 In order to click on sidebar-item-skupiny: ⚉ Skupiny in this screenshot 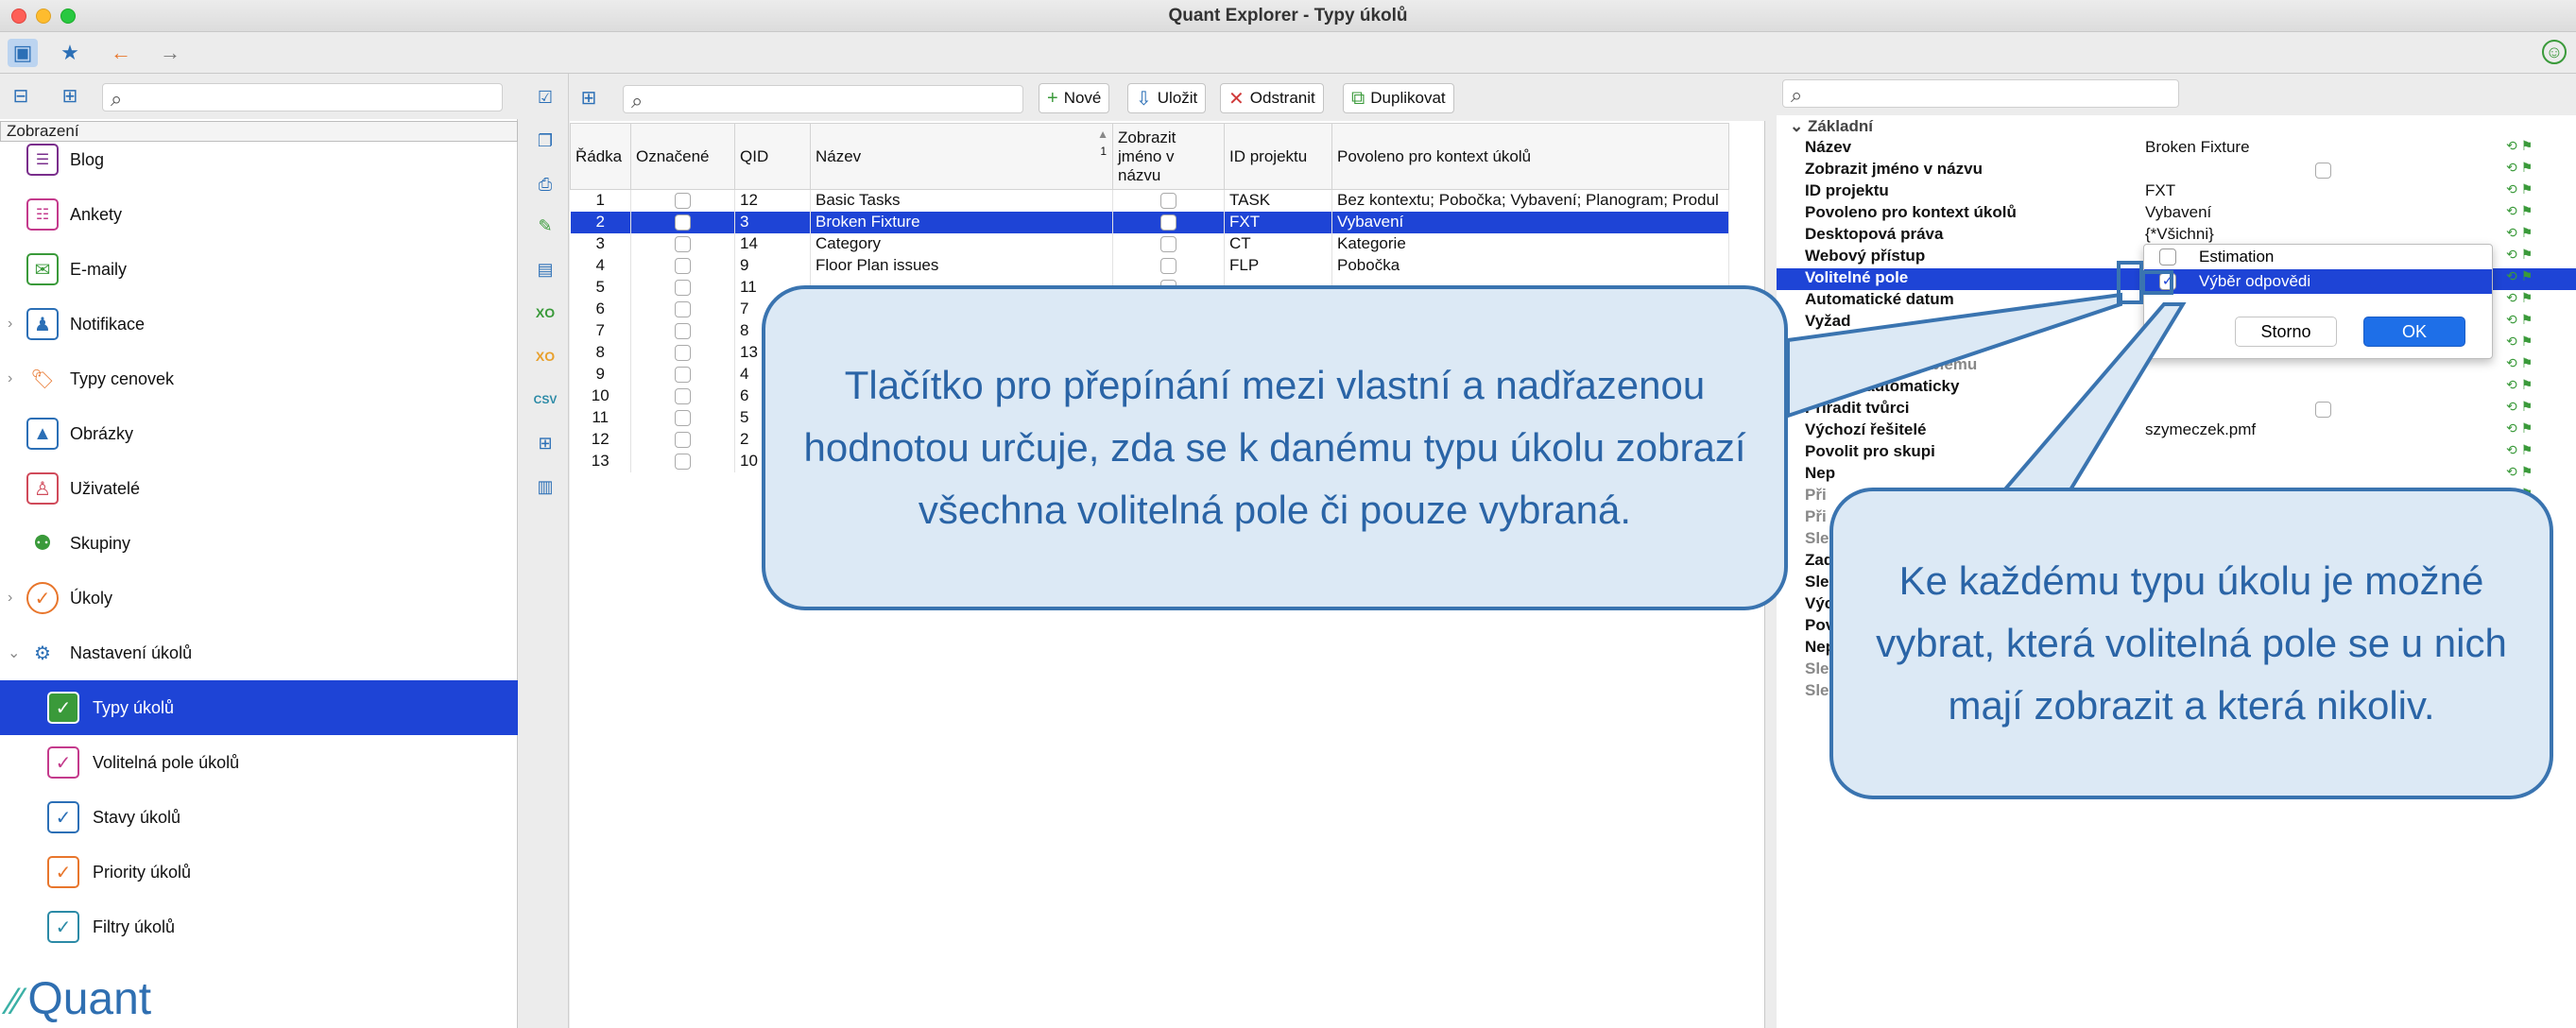, I will do `click(259, 543)`.